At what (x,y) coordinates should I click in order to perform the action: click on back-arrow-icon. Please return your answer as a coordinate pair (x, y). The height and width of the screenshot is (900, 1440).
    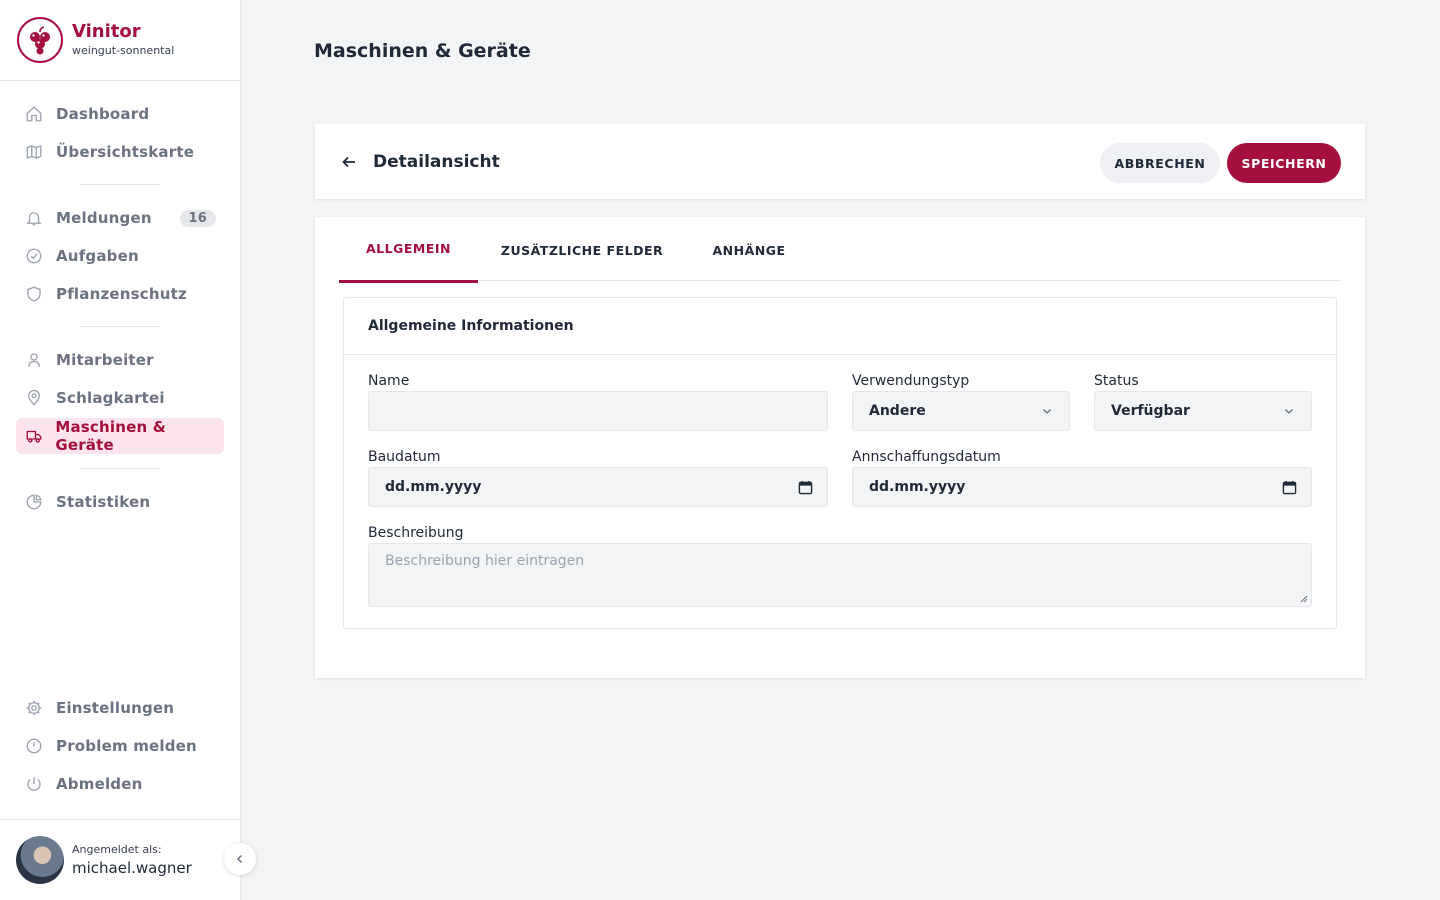
    Looking at the image, I should click on (349, 162).